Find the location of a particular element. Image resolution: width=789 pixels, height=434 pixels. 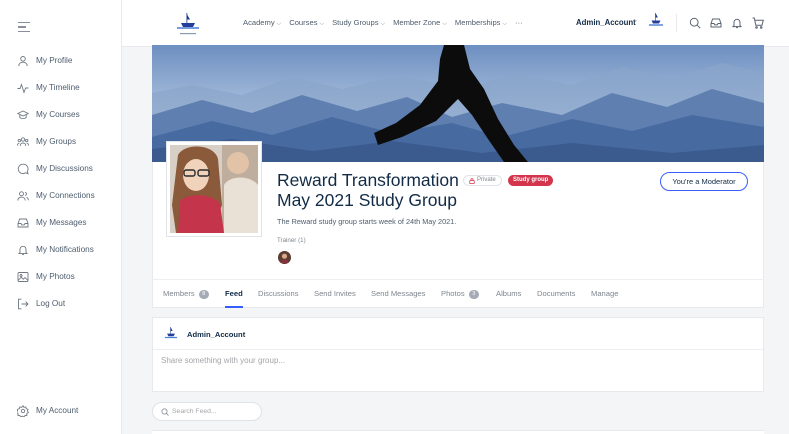

groups-icon is located at coordinates (23, 141).